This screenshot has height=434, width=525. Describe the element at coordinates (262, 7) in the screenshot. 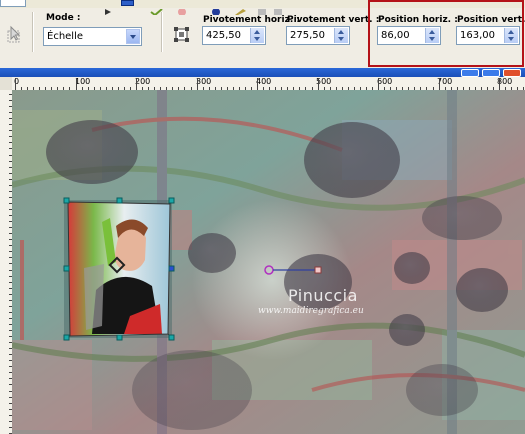

I see `transform-icon` at that location.